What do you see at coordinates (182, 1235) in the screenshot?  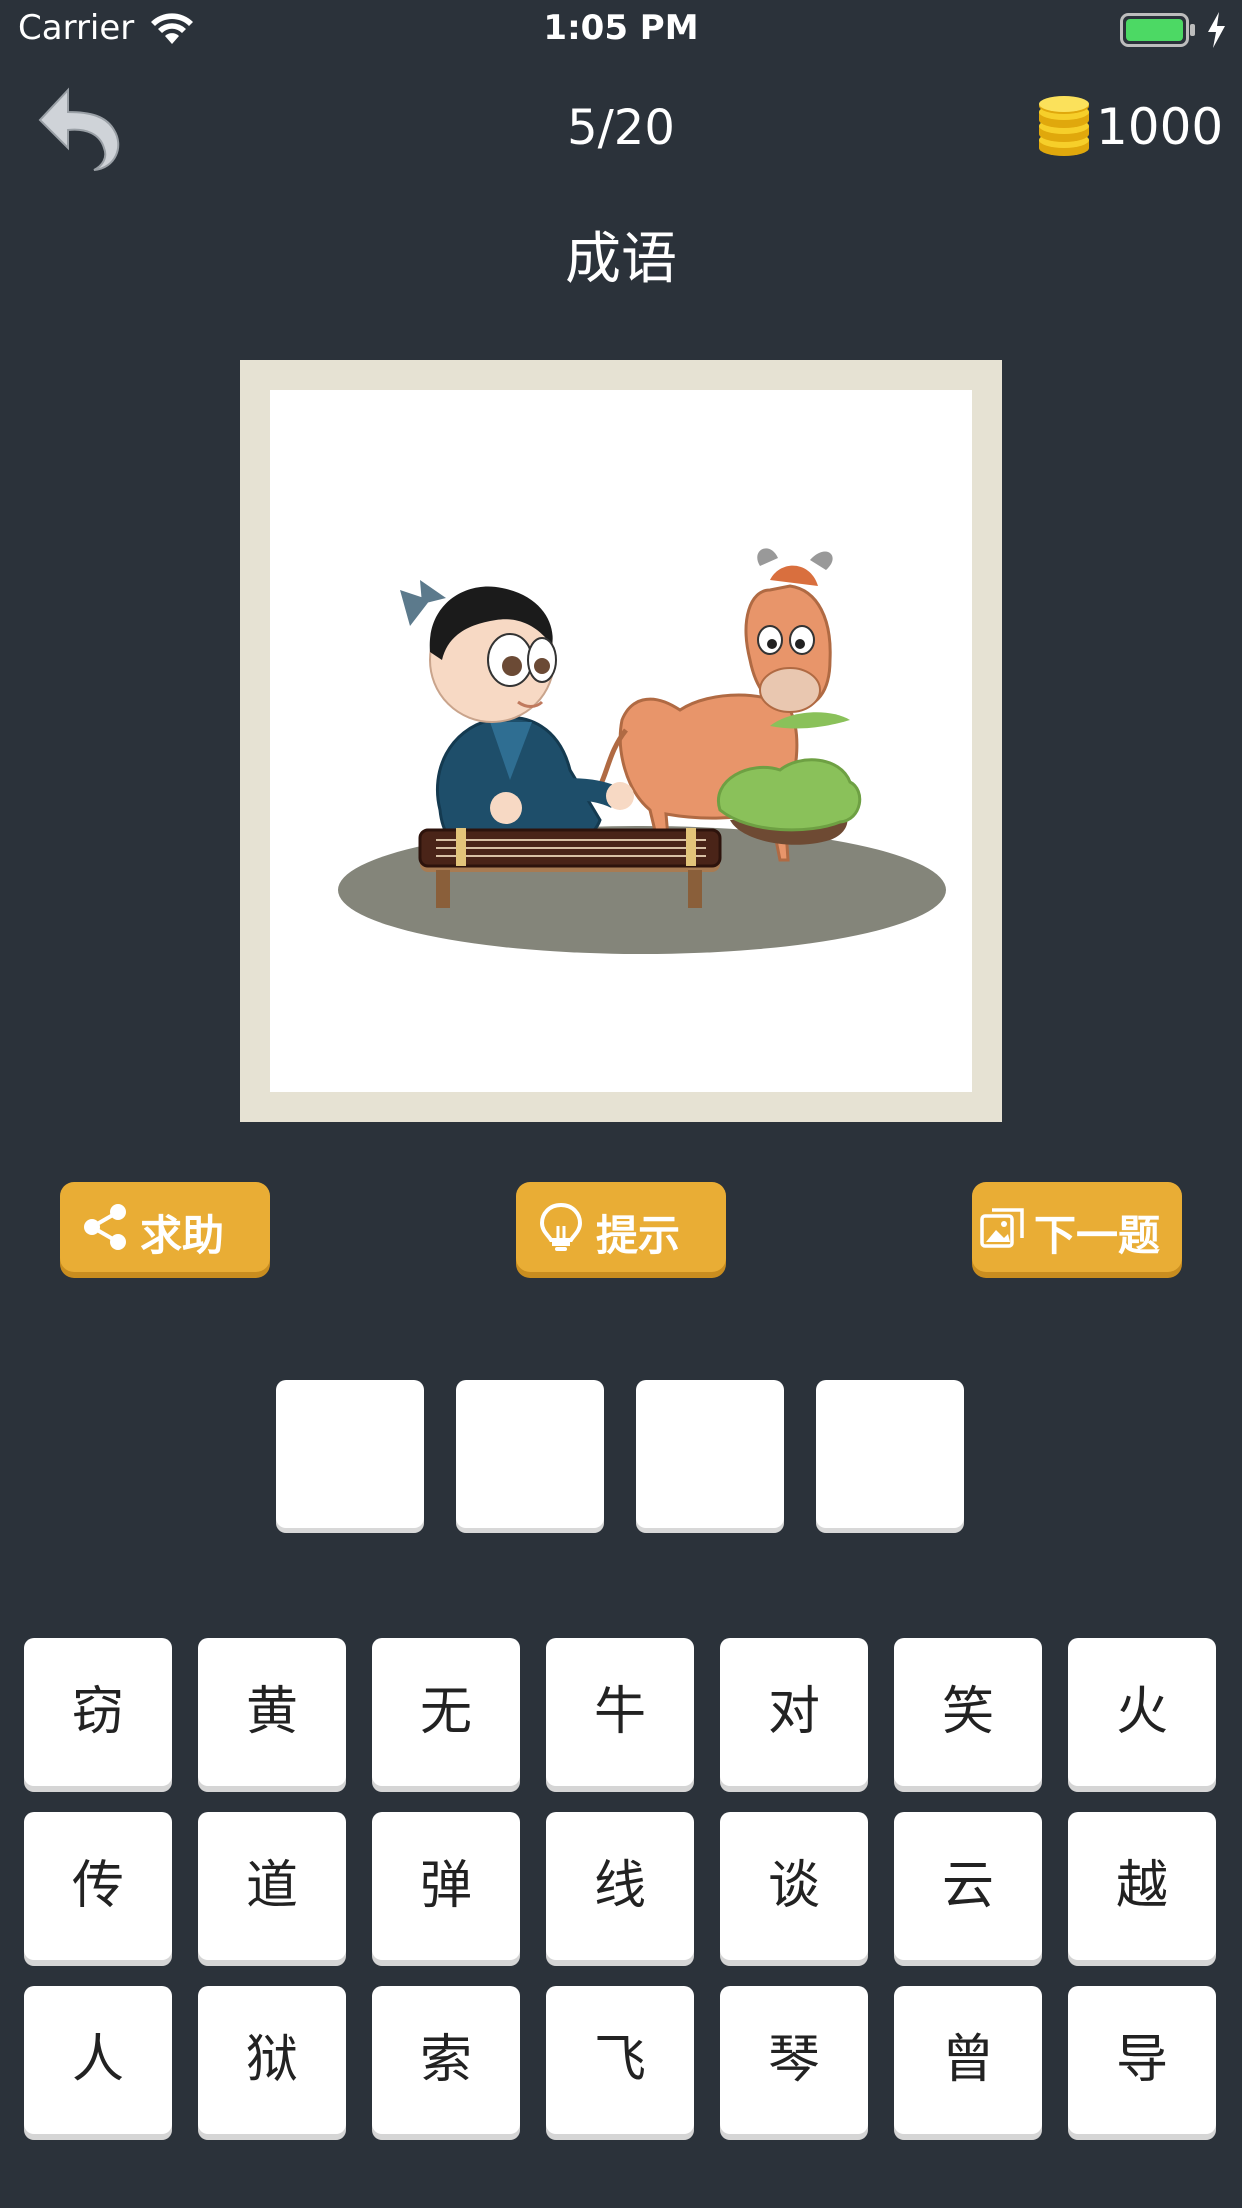 I see `ask-help-label: 求助` at bounding box center [182, 1235].